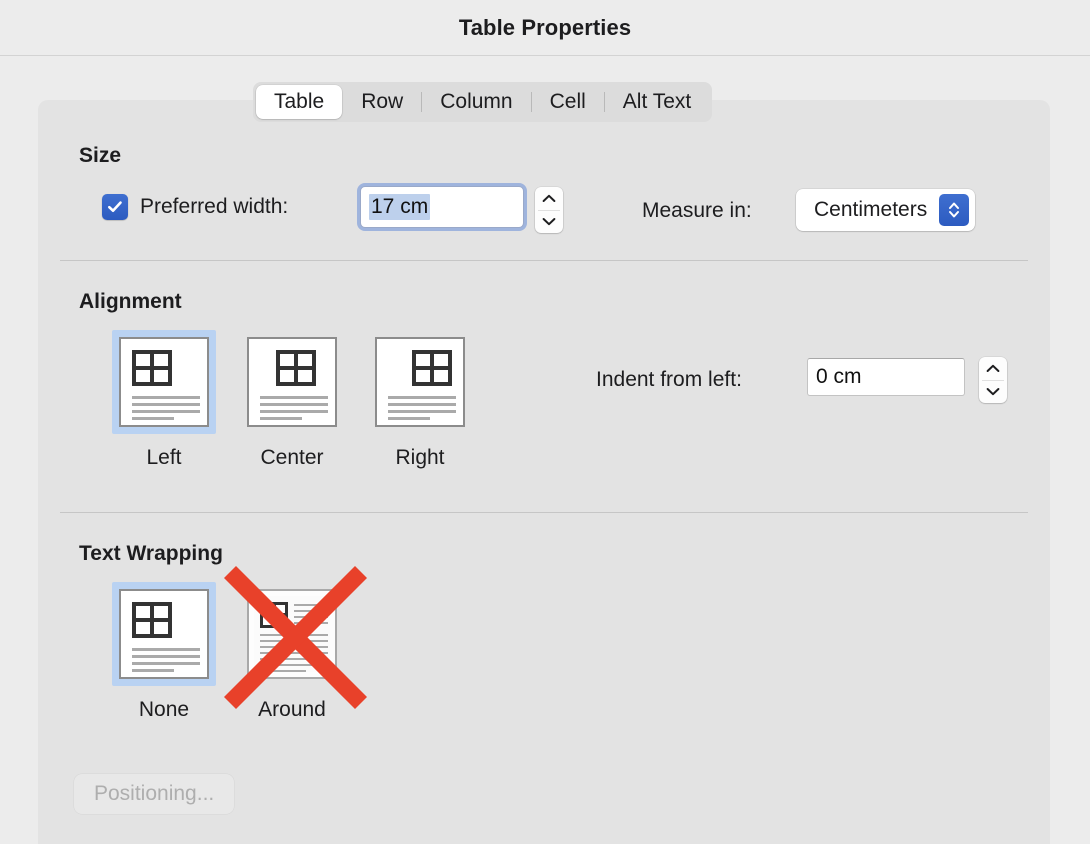 The image size is (1090, 844). What do you see at coordinates (151, 553) in the screenshot?
I see `text-wrapping-section-heading: Text Wrapping` at bounding box center [151, 553].